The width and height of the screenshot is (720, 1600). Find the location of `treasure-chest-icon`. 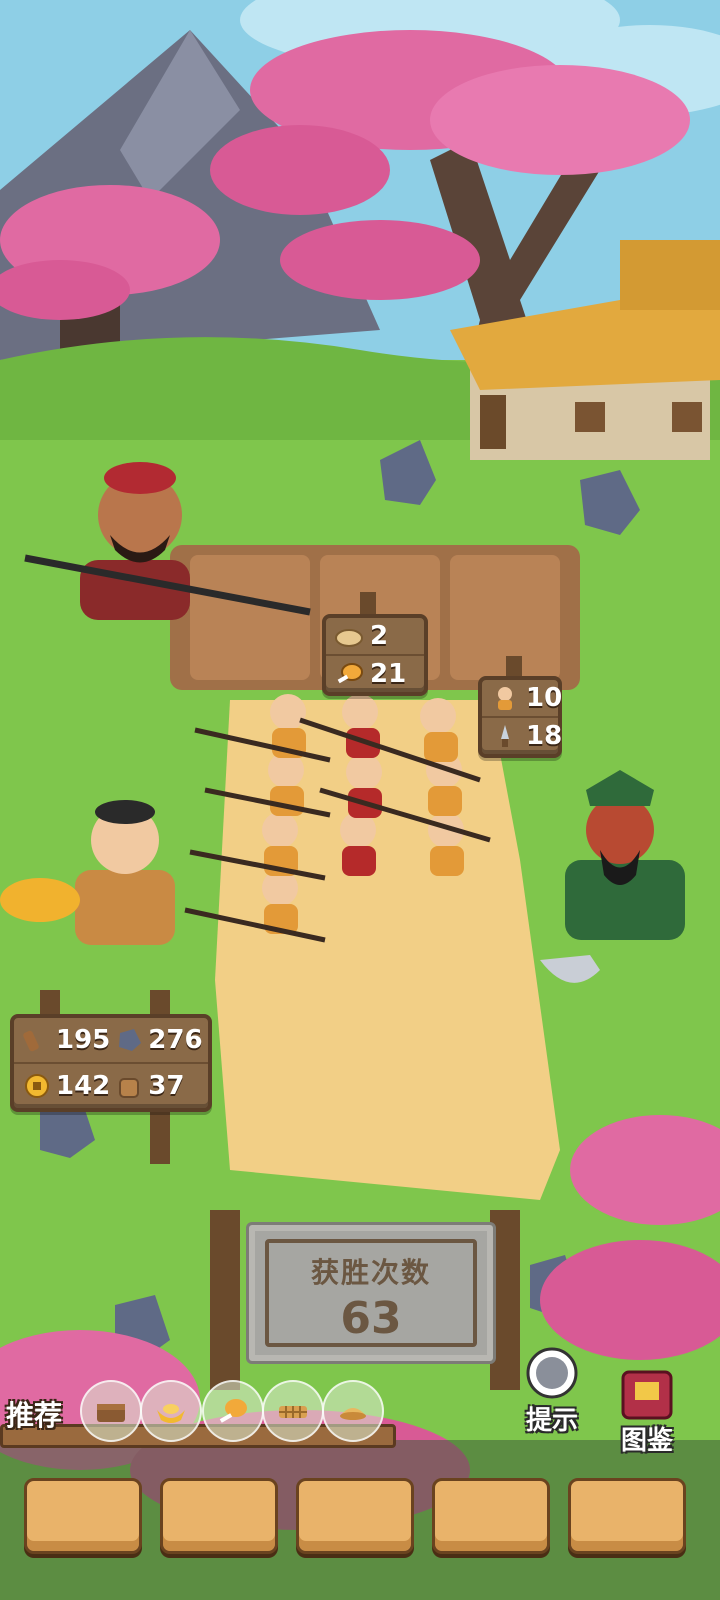

treasure-chest-icon is located at coordinates (111, 1413).